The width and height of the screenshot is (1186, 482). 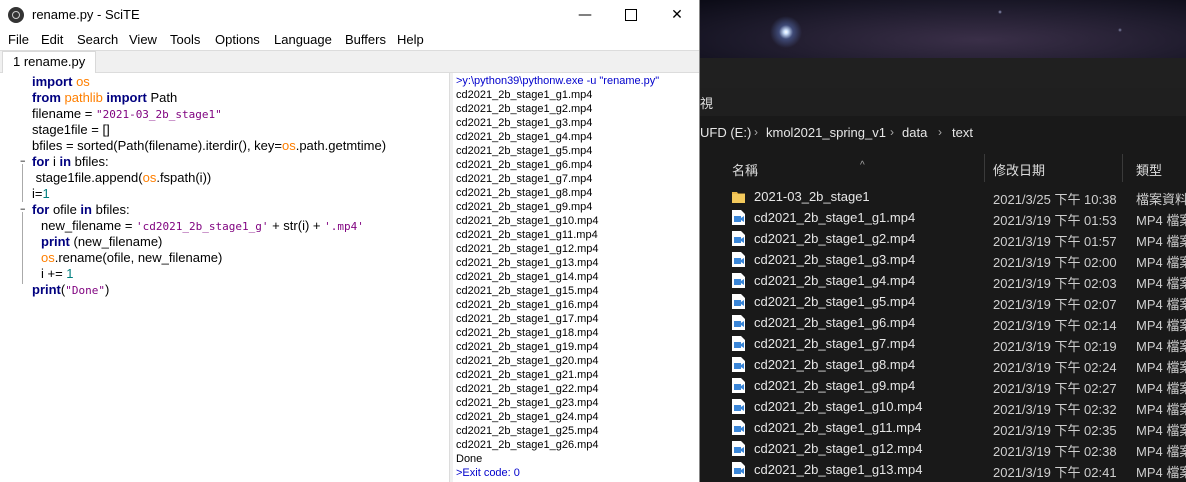 What do you see at coordinates (239, 194) in the screenshot?
I see `code-line: i=1` at bounding box center [239, 194].